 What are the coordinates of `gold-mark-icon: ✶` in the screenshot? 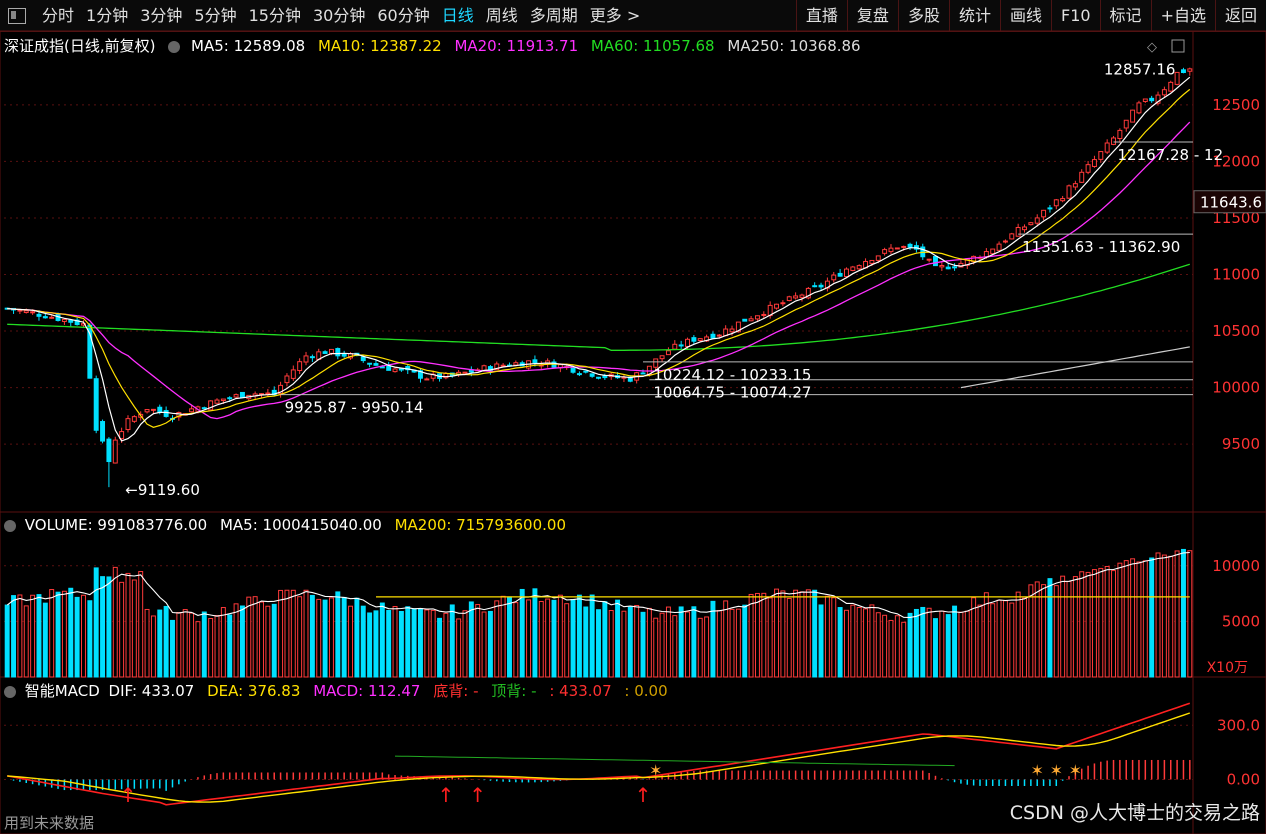 It's located at (1075, 770).